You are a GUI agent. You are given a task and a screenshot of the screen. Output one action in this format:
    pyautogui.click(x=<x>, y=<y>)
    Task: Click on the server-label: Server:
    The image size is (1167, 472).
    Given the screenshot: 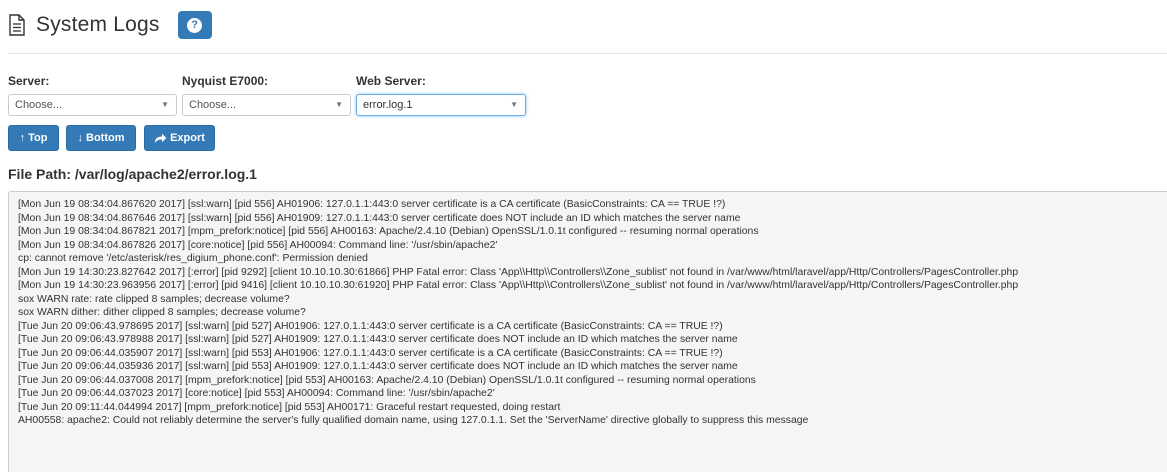 What is the action you would take?
    pyautogui.click(x=29, y=81)
    